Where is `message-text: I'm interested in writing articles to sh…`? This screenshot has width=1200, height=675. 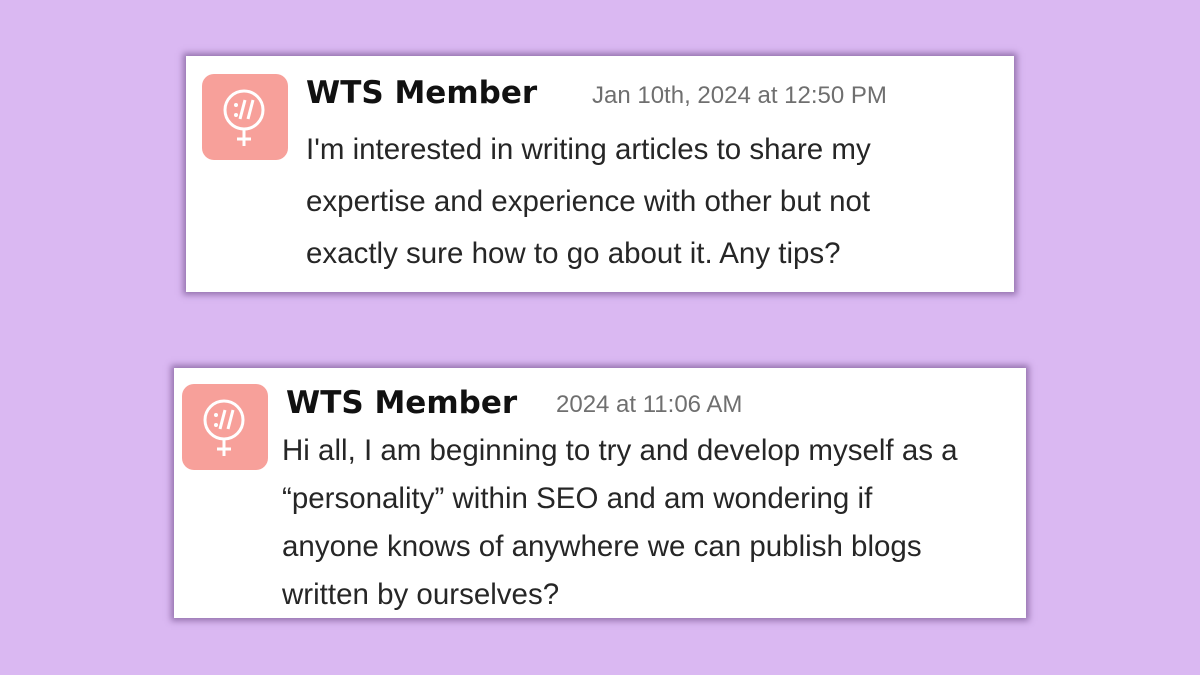
message-text: I'm interested in writing articles to sh… is located at coordinates (588, 201).